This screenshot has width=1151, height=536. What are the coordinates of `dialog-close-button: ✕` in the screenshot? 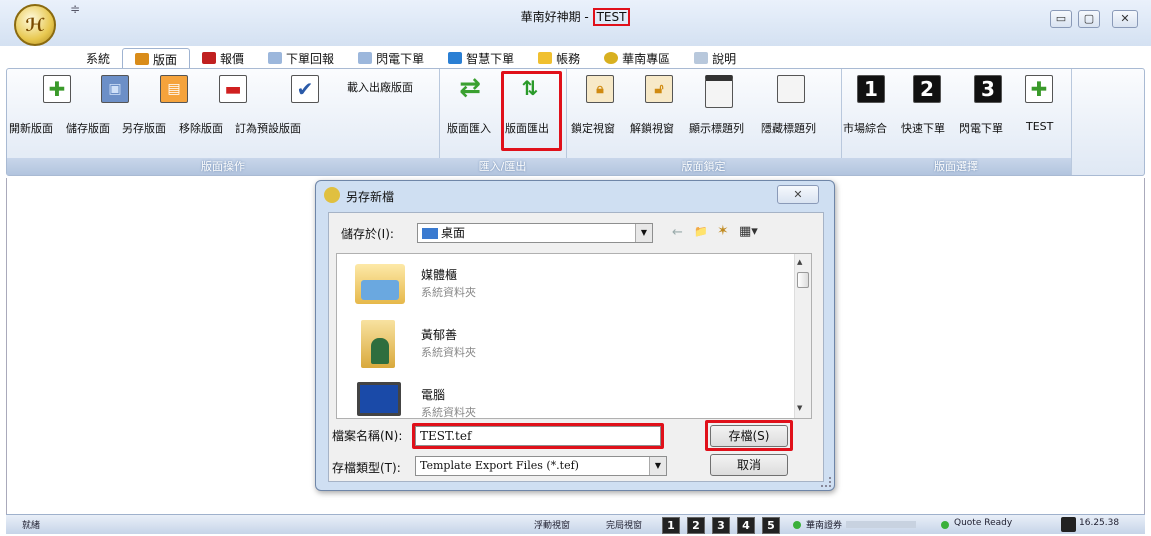 It's located at (798, 194).